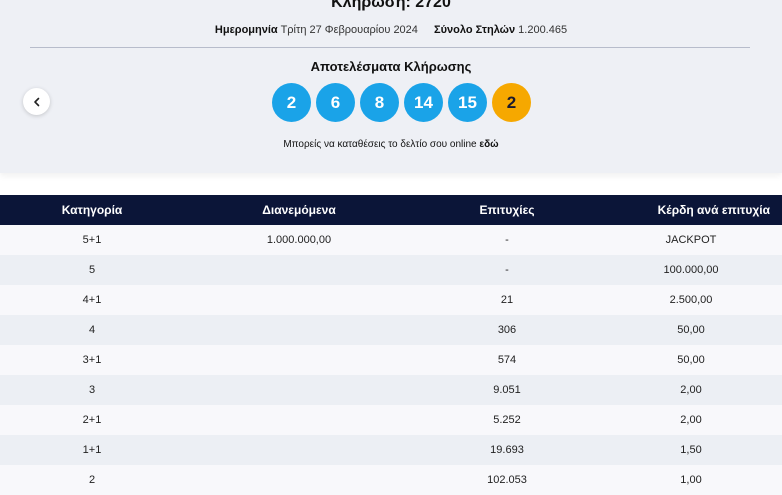  Describe the element at coordinates (349, 30) in the screenshot. I see `date-value: Τρίτη 27 Φεβρουαρίου 2024` at that location.